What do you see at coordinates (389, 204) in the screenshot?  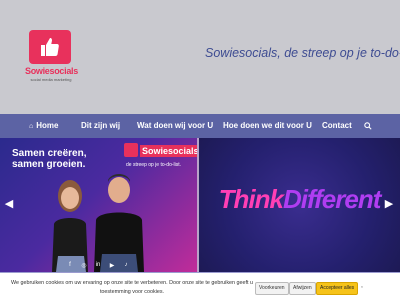 I see `chevron-right-icon: ▶` at bounding box center [389, 204].